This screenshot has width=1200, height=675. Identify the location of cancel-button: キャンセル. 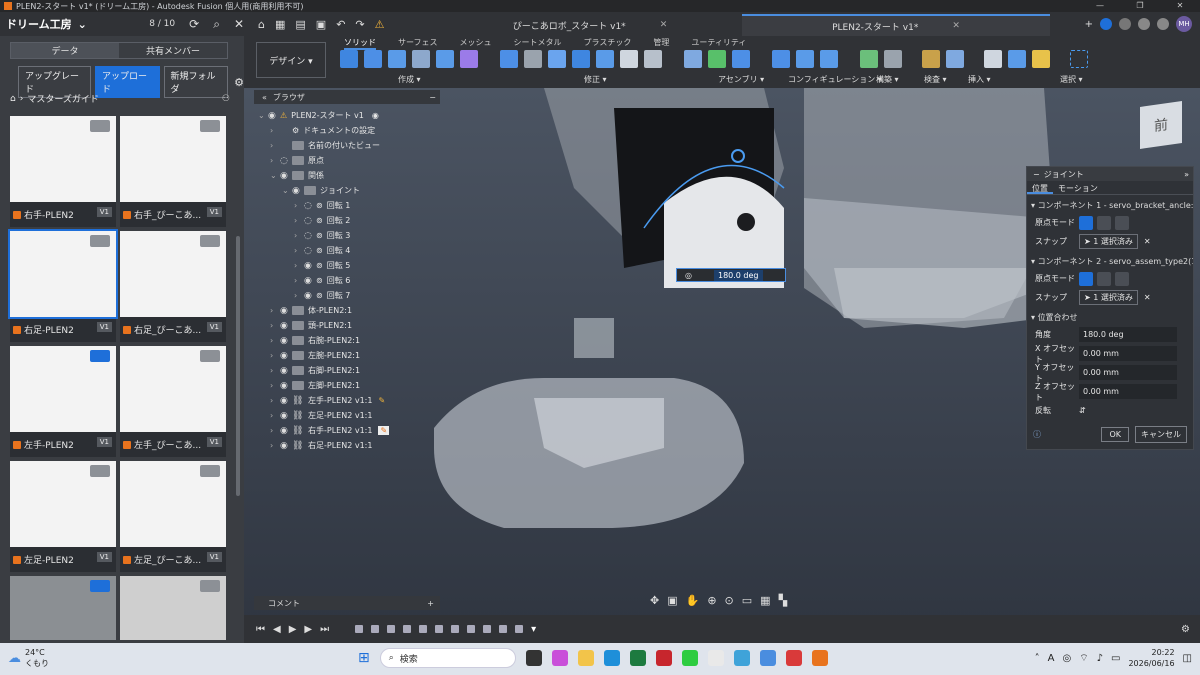
(1161, 434).